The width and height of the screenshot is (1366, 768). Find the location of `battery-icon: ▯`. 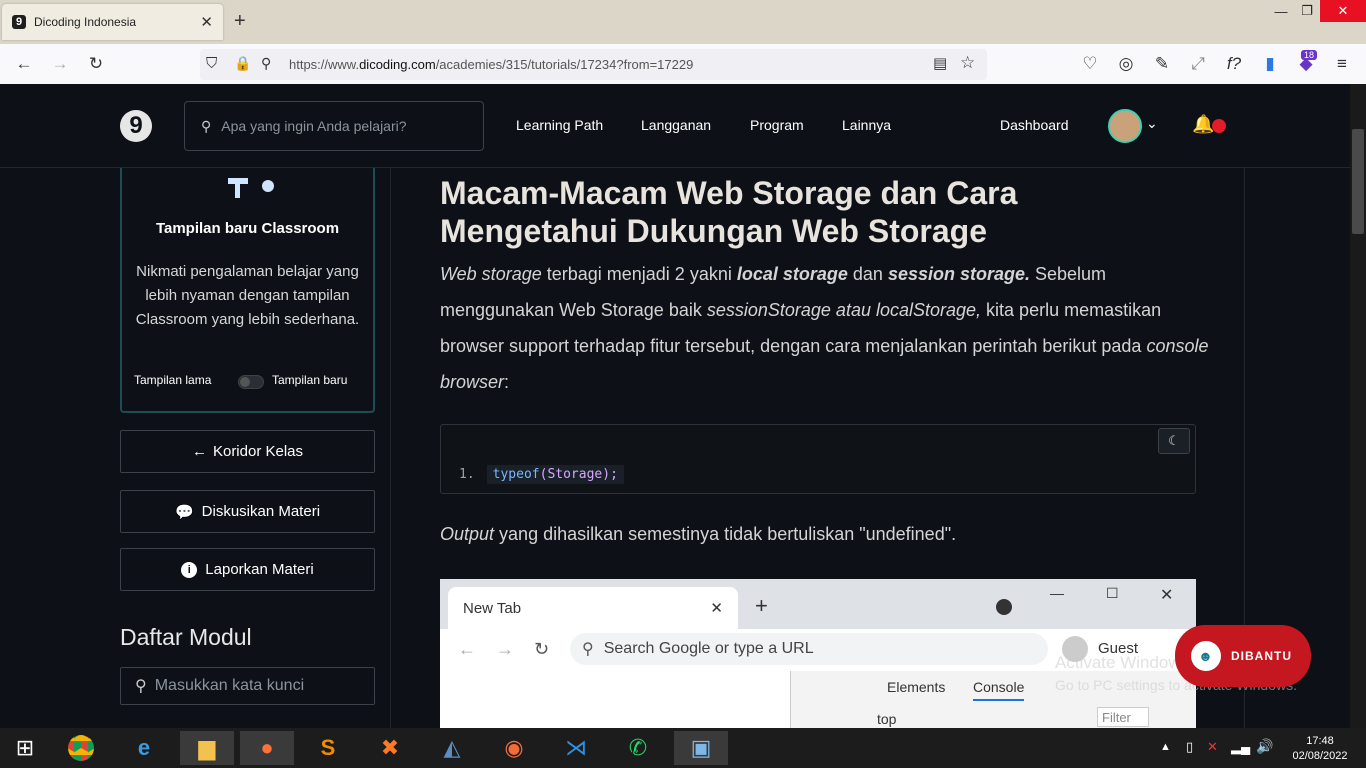

battery-icon: ▯ is located at coordinates (1189, 747).